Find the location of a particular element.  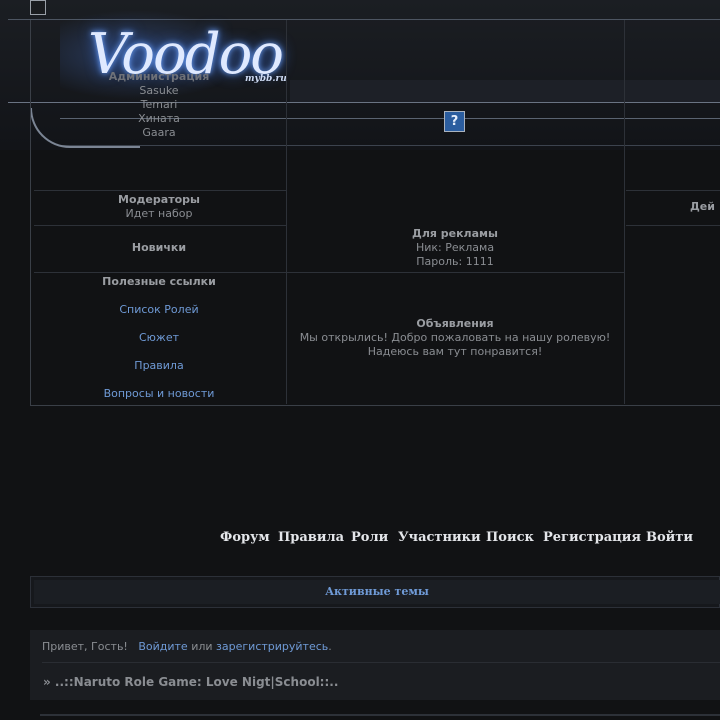

advertising-nick: Ник: Реклама is located at coordinates (455, 247).